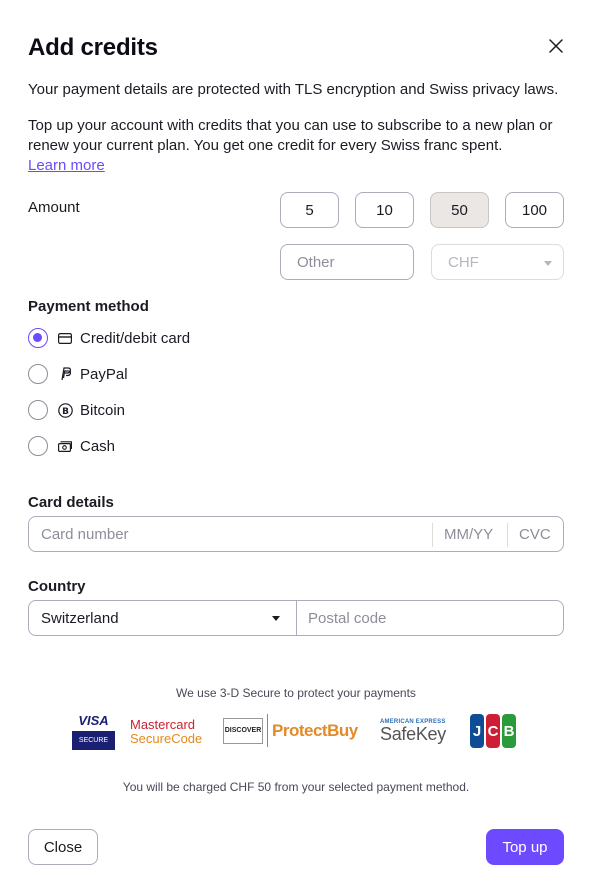 The height and width of the screenshot is (892, 594). I want to click on card-number-input: Card number, so click(85, 534).